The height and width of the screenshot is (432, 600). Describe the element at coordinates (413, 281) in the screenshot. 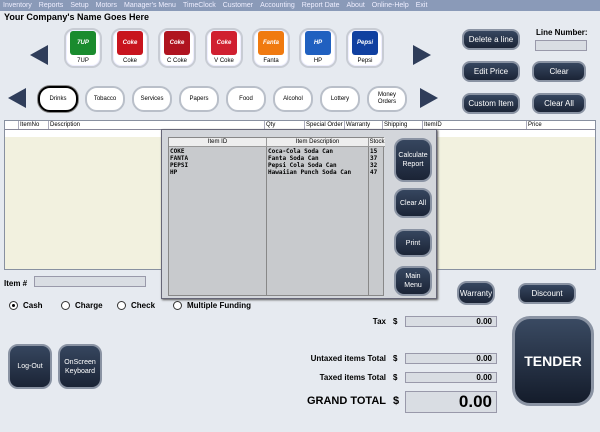

I see `main-menu-button: Main Menu` at that location.